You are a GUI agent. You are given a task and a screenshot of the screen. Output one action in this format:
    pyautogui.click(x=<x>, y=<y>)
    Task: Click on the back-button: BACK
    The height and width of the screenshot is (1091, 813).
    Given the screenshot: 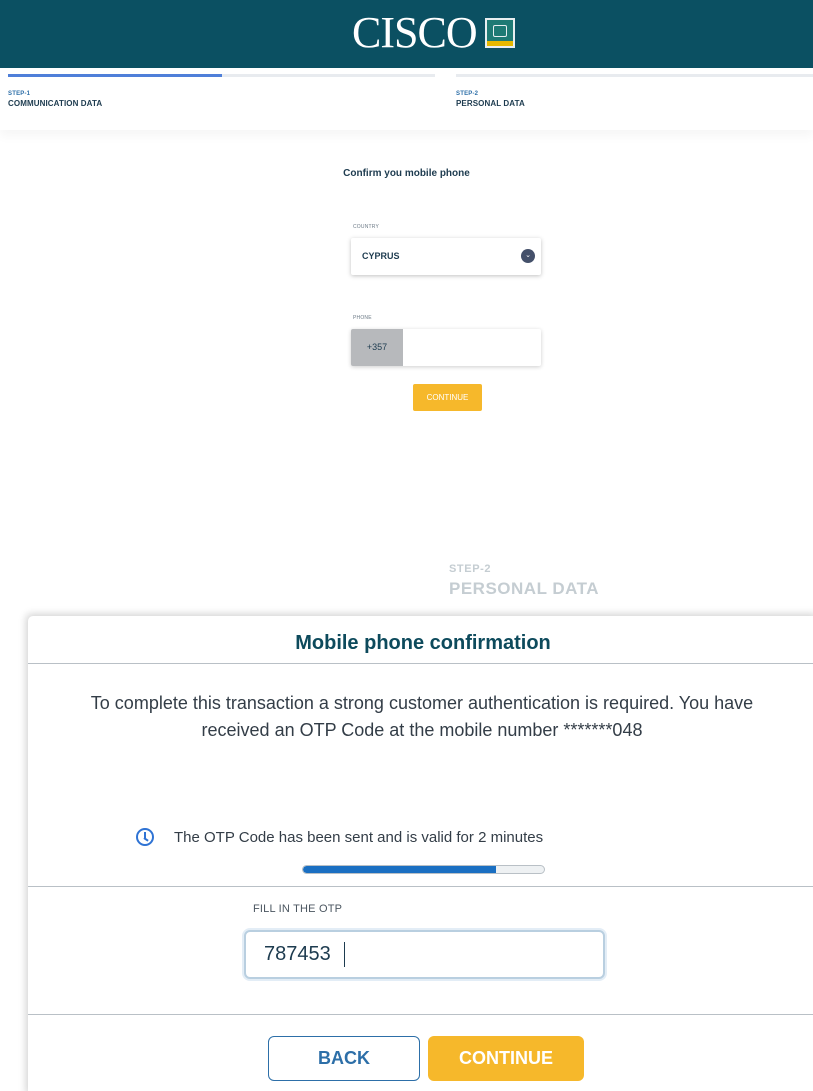 What is the action you would take?
    pyautogui.click(x=344, y=1058)
    